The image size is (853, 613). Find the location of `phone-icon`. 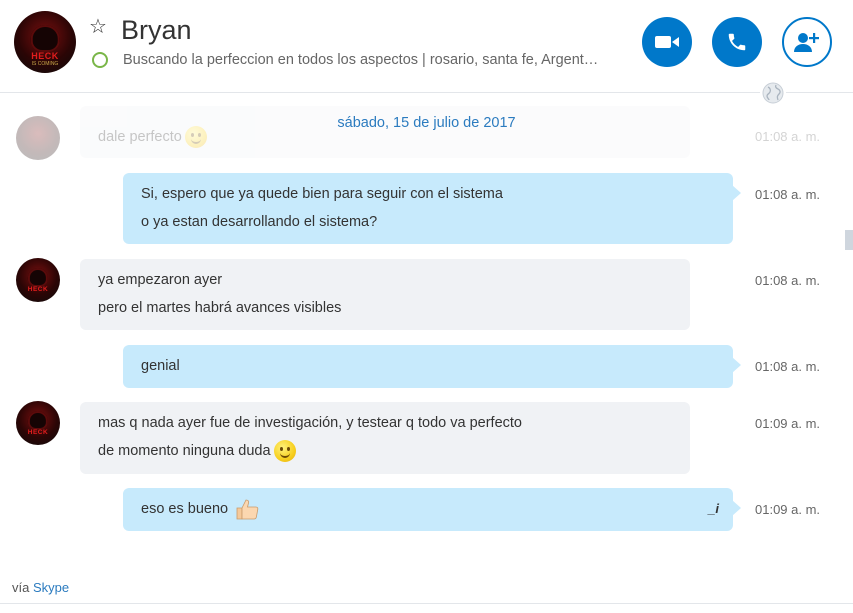

phone-icon is located at coordinates (737, 42).